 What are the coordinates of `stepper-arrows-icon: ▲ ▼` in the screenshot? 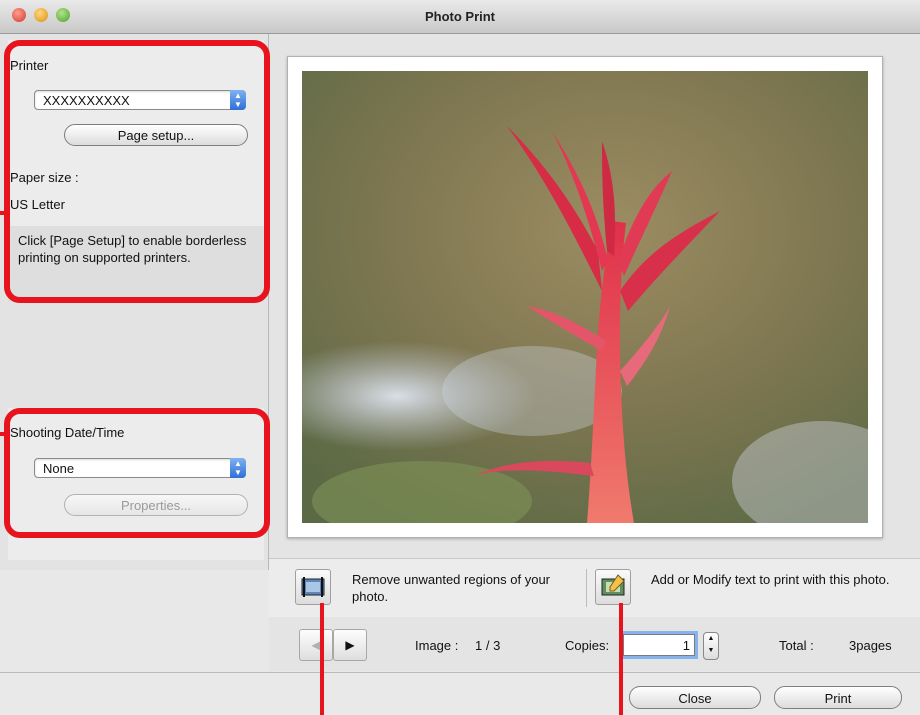 It's located at (711, 644).